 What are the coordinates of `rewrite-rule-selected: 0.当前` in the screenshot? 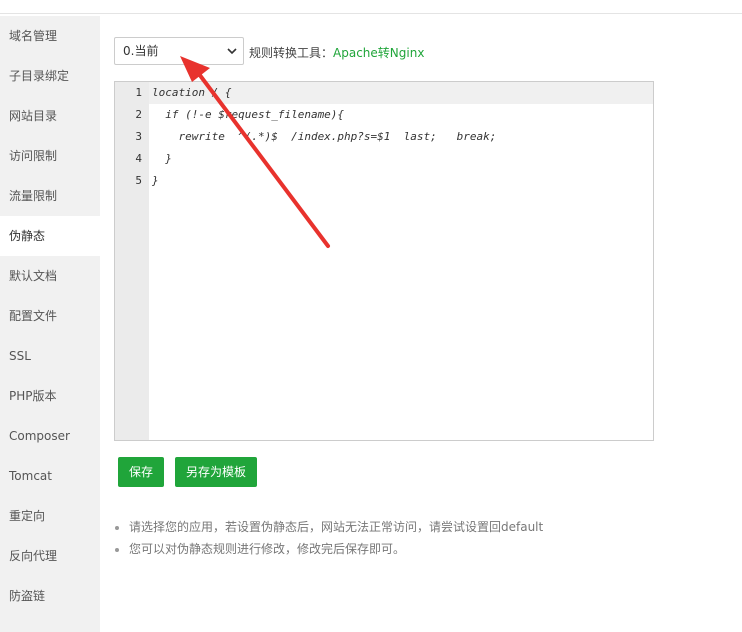 It's located at (141, 51).